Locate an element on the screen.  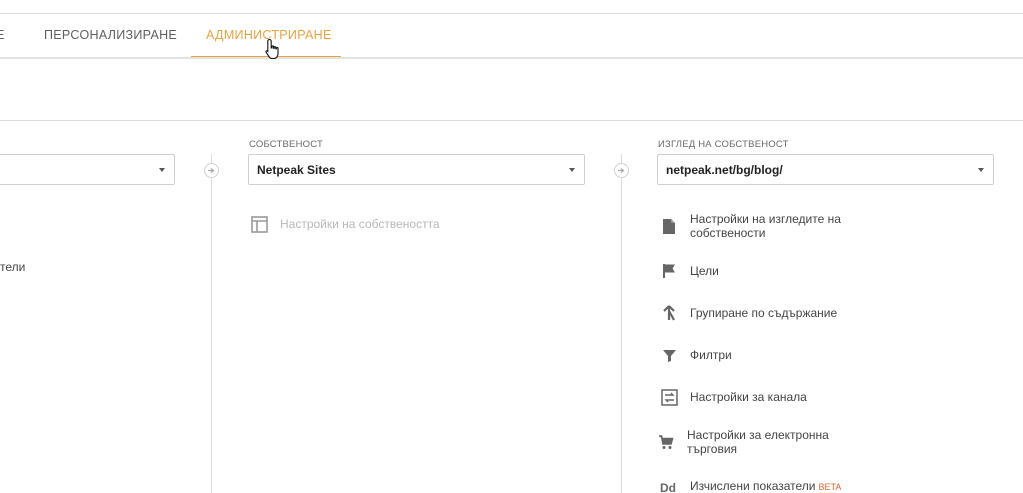
svg-text: Dd is located at coordinates (668, 487).